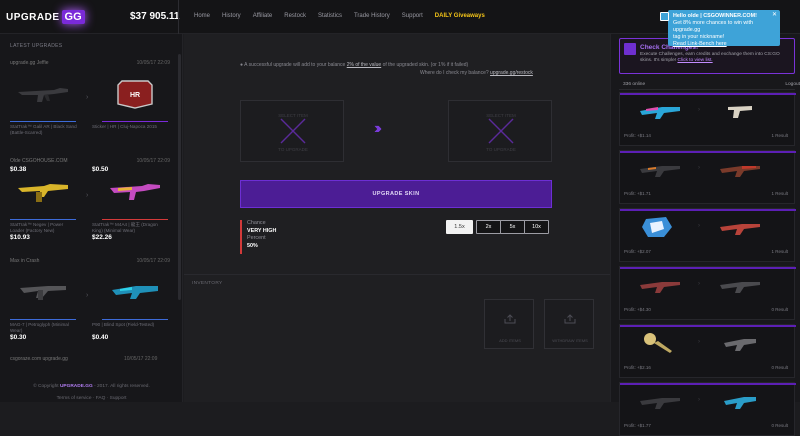  I want to click on upgrade-skin-button: UPGRADE SKIN, so click(396, 194).